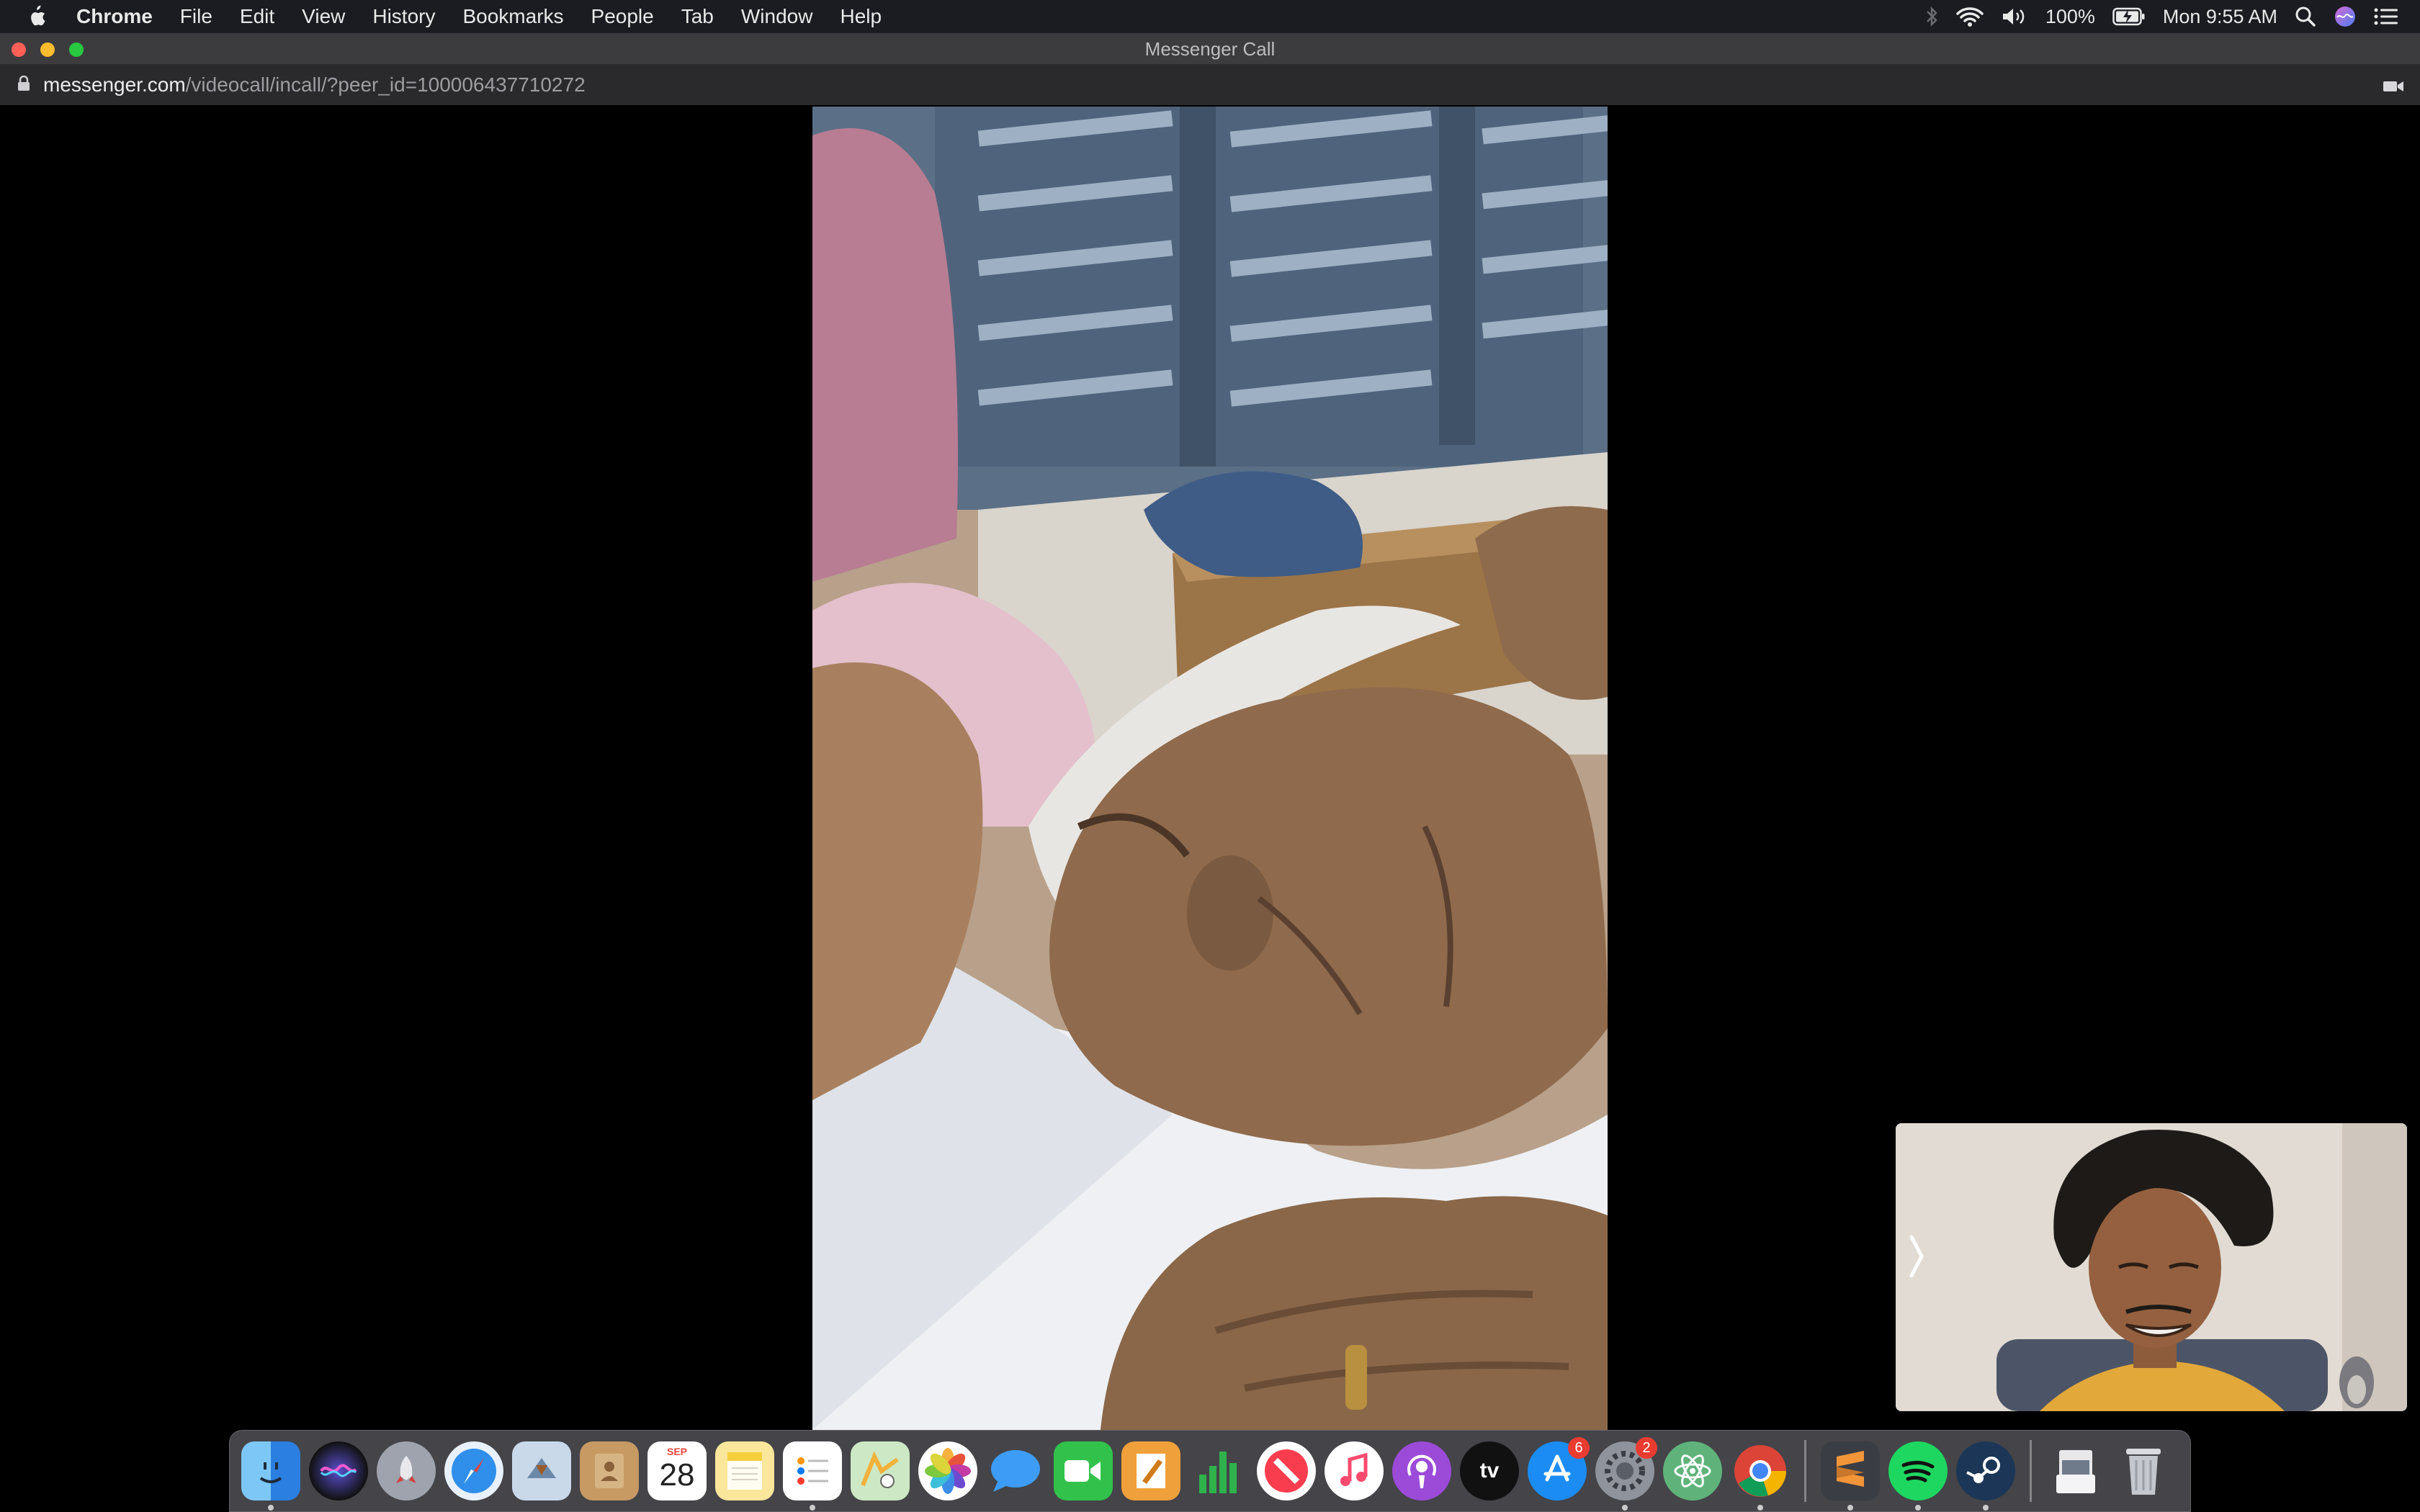  I want to click on battery-percent: 100%, so click(2070, 16).